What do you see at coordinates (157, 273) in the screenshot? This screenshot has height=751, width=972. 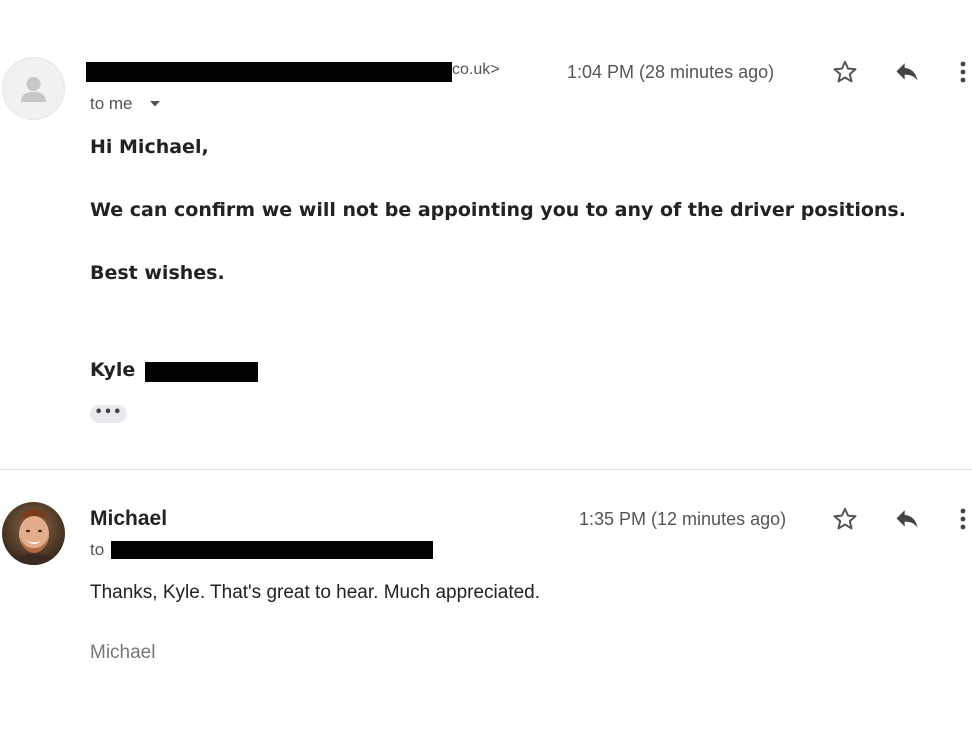 I see `message-closing: Best wishes.` at bounding box center [157, 273].